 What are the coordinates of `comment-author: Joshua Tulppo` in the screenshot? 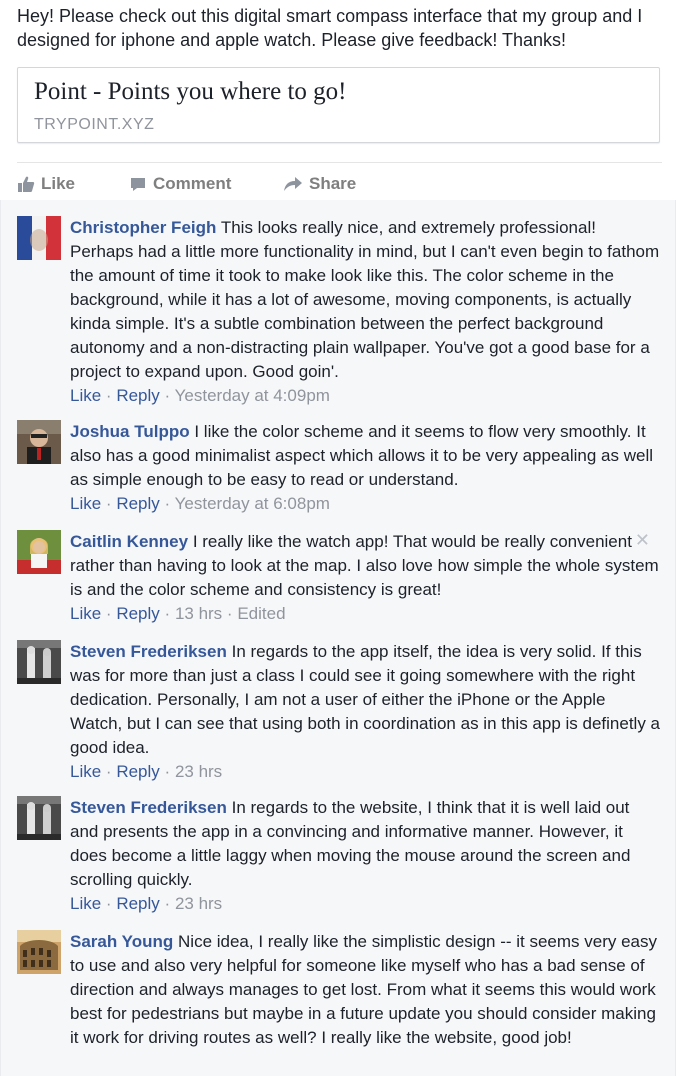 It's located at (130, 431).